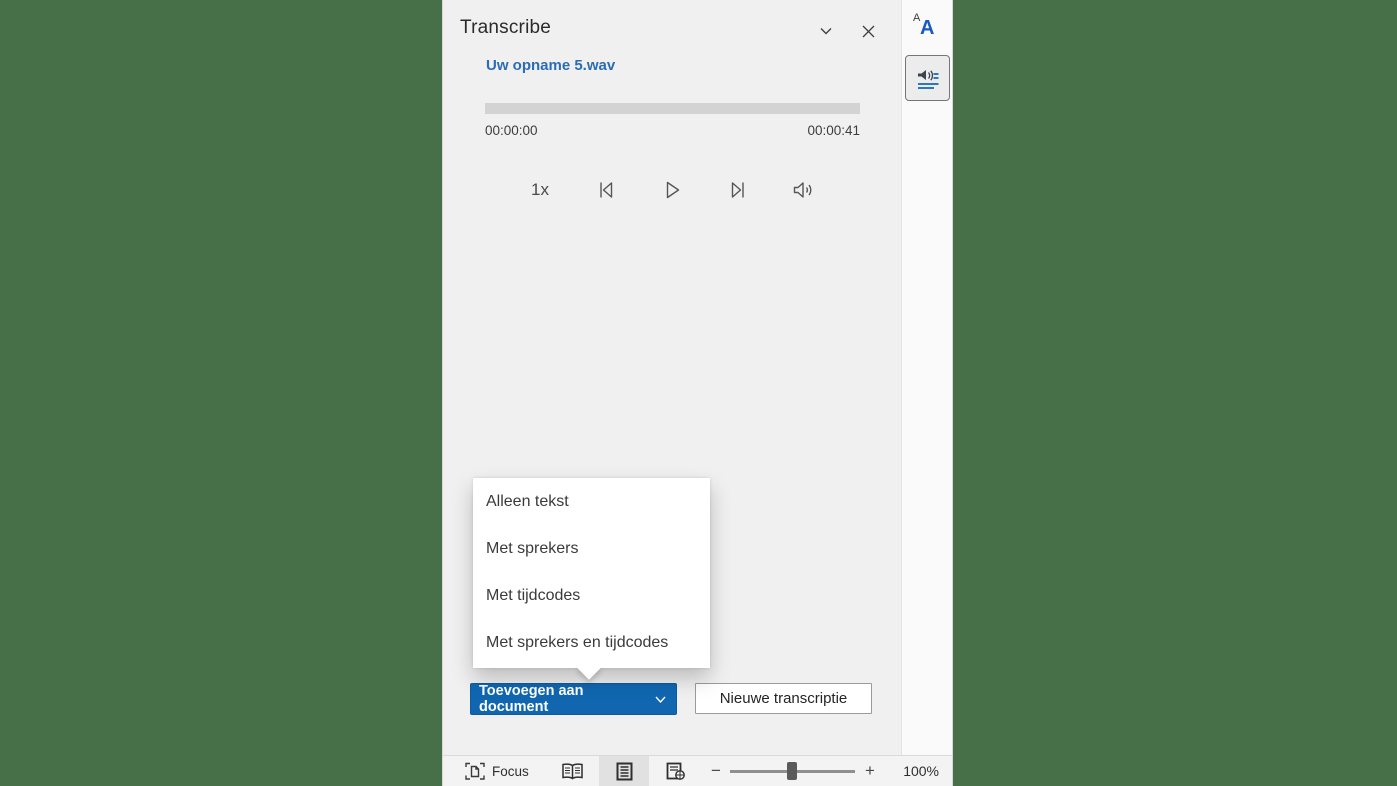 This screenshot has width=1397, height=786. I want to click on read-mode-button, so click(572, 771).